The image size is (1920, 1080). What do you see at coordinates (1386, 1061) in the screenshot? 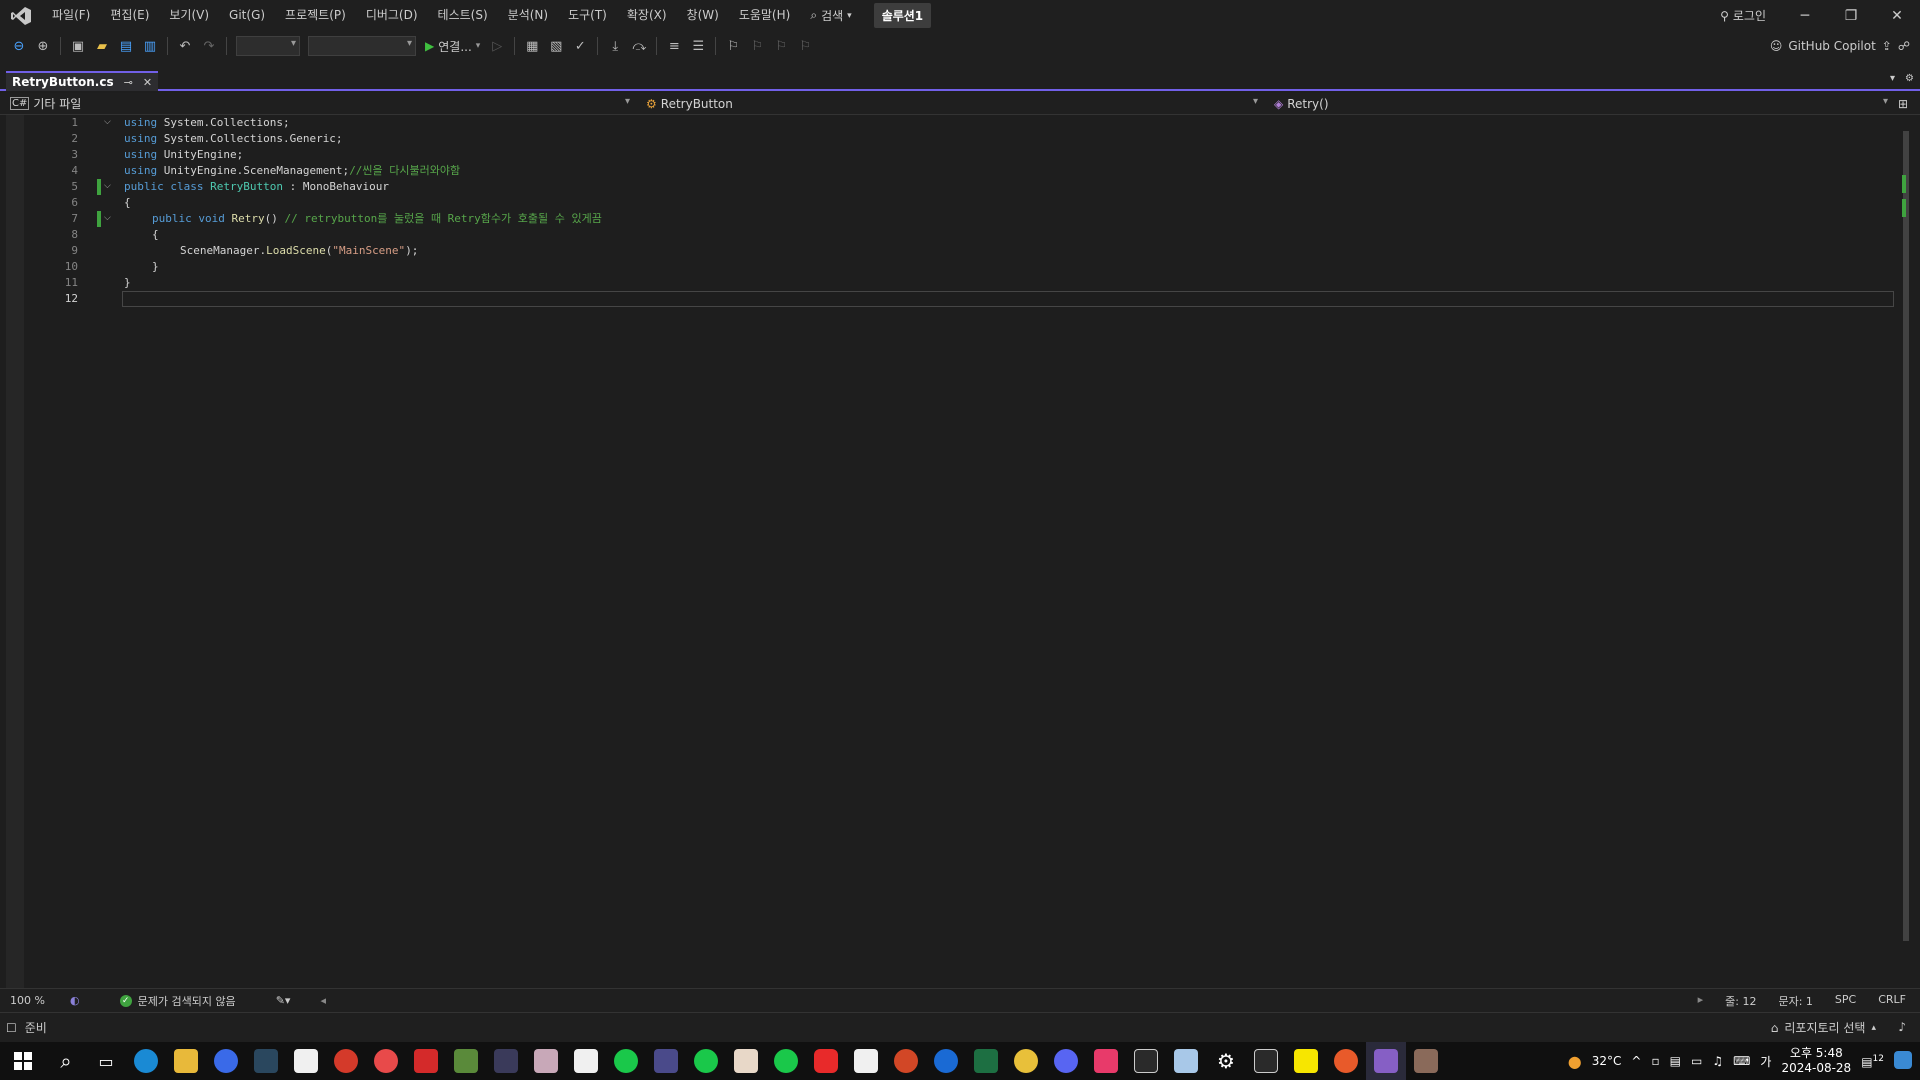
I see `visual-studio-icon` at bounding box center [1386, 1061].